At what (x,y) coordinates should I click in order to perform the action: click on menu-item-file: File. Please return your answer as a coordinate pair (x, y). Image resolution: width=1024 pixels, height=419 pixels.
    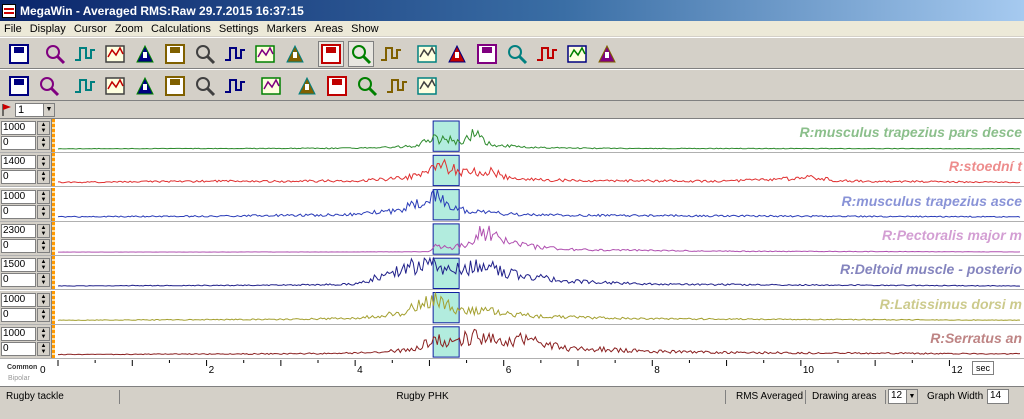
    Looking at the image, I should click on (13, 29).